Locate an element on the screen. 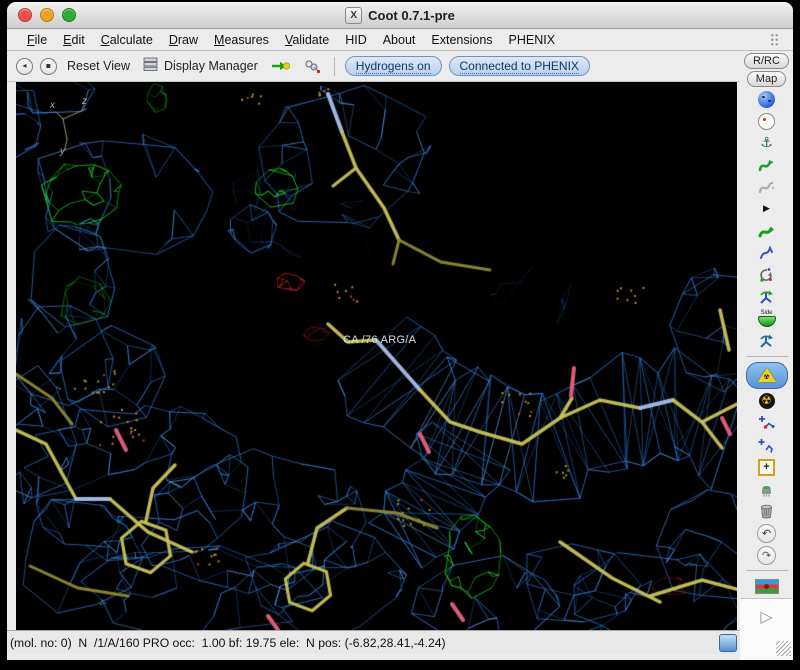 The image size is (800, 670). reset-view-button: Reset View is located at coordinates (98, 66).